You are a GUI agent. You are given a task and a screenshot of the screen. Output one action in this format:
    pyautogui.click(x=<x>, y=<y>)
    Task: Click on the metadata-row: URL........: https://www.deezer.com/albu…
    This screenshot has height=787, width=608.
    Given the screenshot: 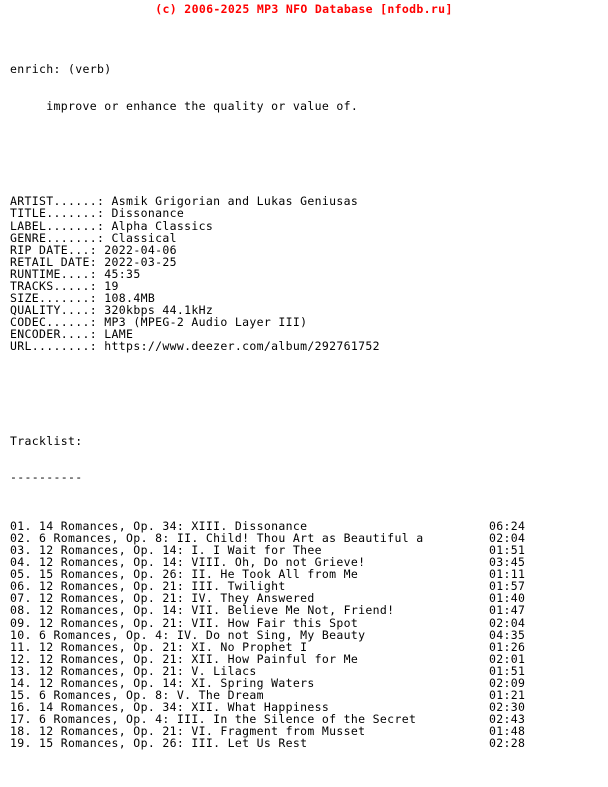 What is the action you would take?
    pyautogui.click(x=309, y=346)
    